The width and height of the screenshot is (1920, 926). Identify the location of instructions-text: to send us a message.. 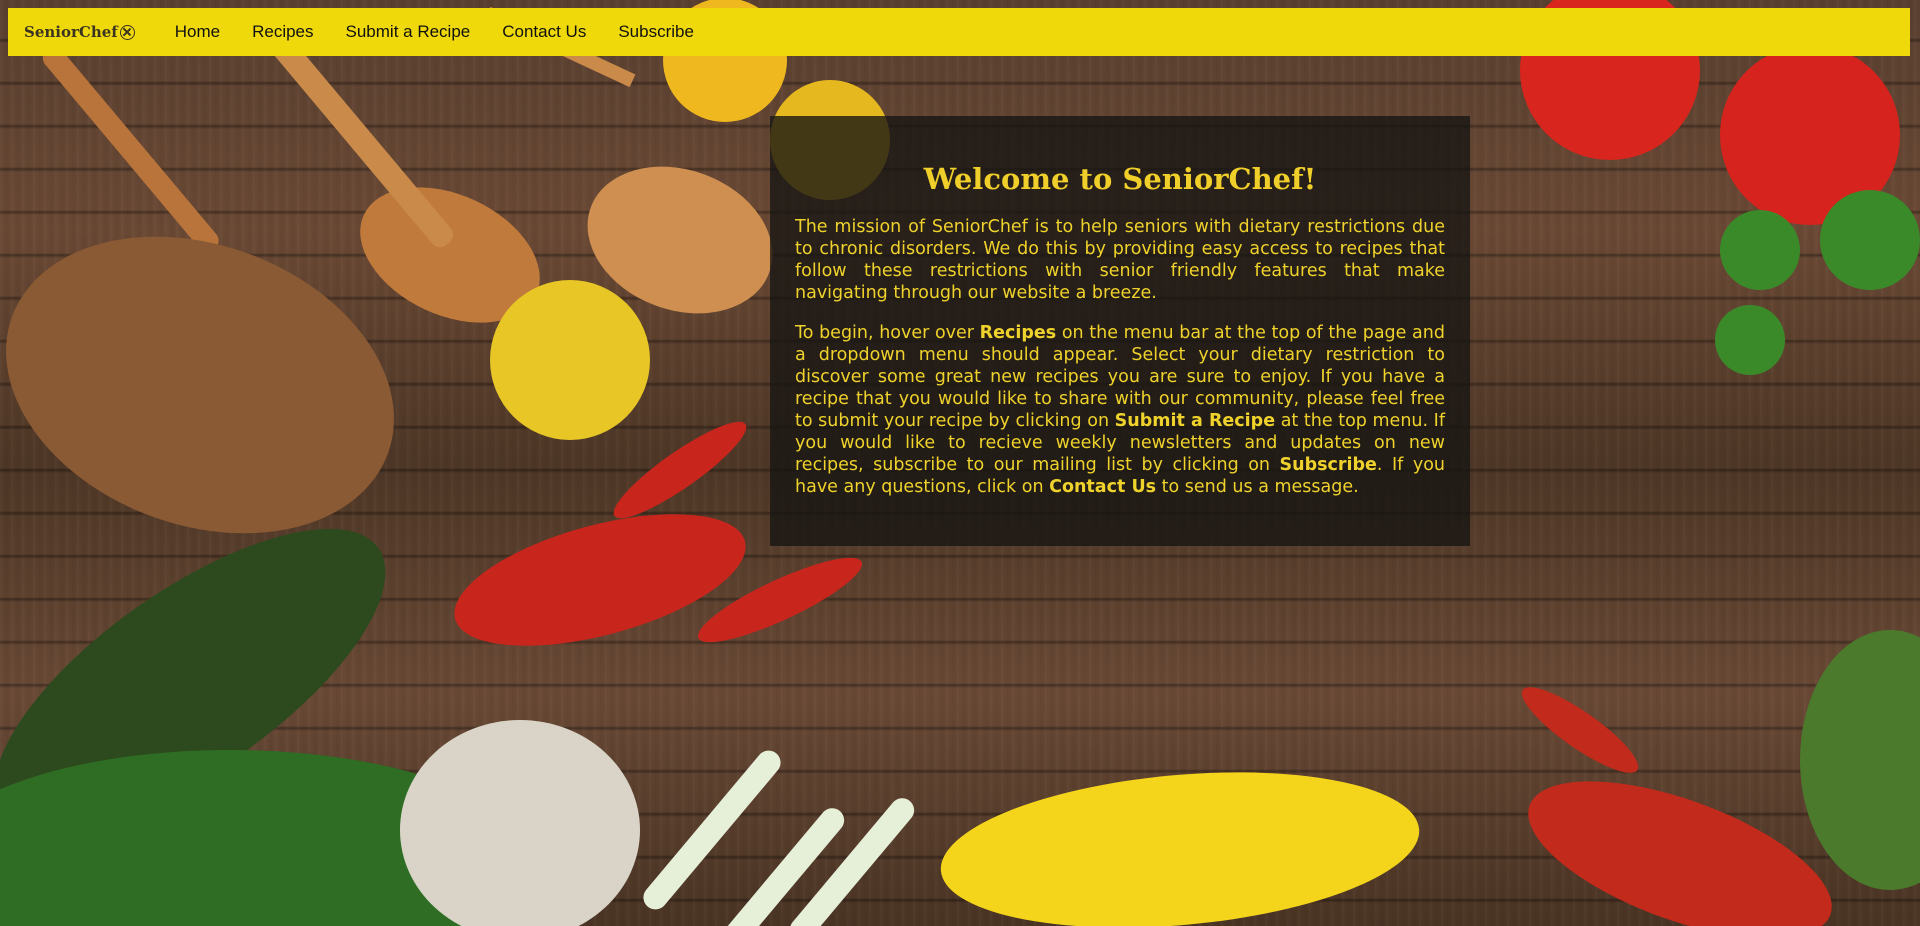
(1257, 487).